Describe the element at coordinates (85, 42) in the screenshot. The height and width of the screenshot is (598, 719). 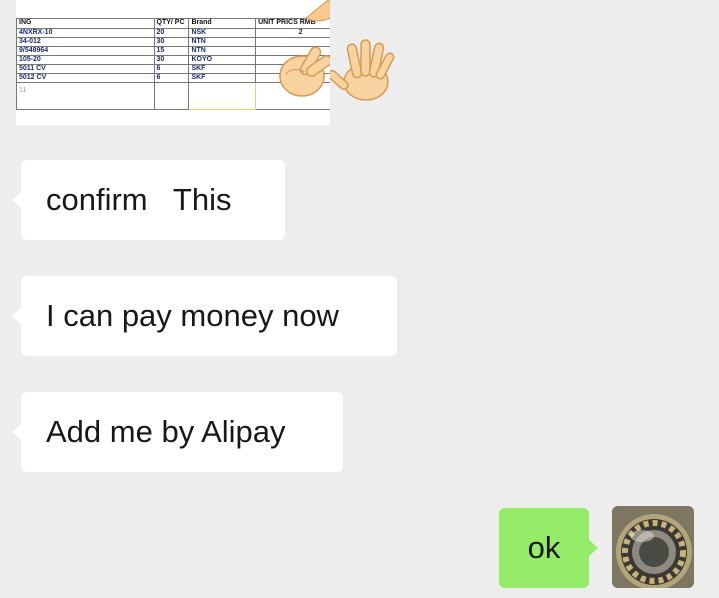
I see `cell-part: 34-012` at that location.